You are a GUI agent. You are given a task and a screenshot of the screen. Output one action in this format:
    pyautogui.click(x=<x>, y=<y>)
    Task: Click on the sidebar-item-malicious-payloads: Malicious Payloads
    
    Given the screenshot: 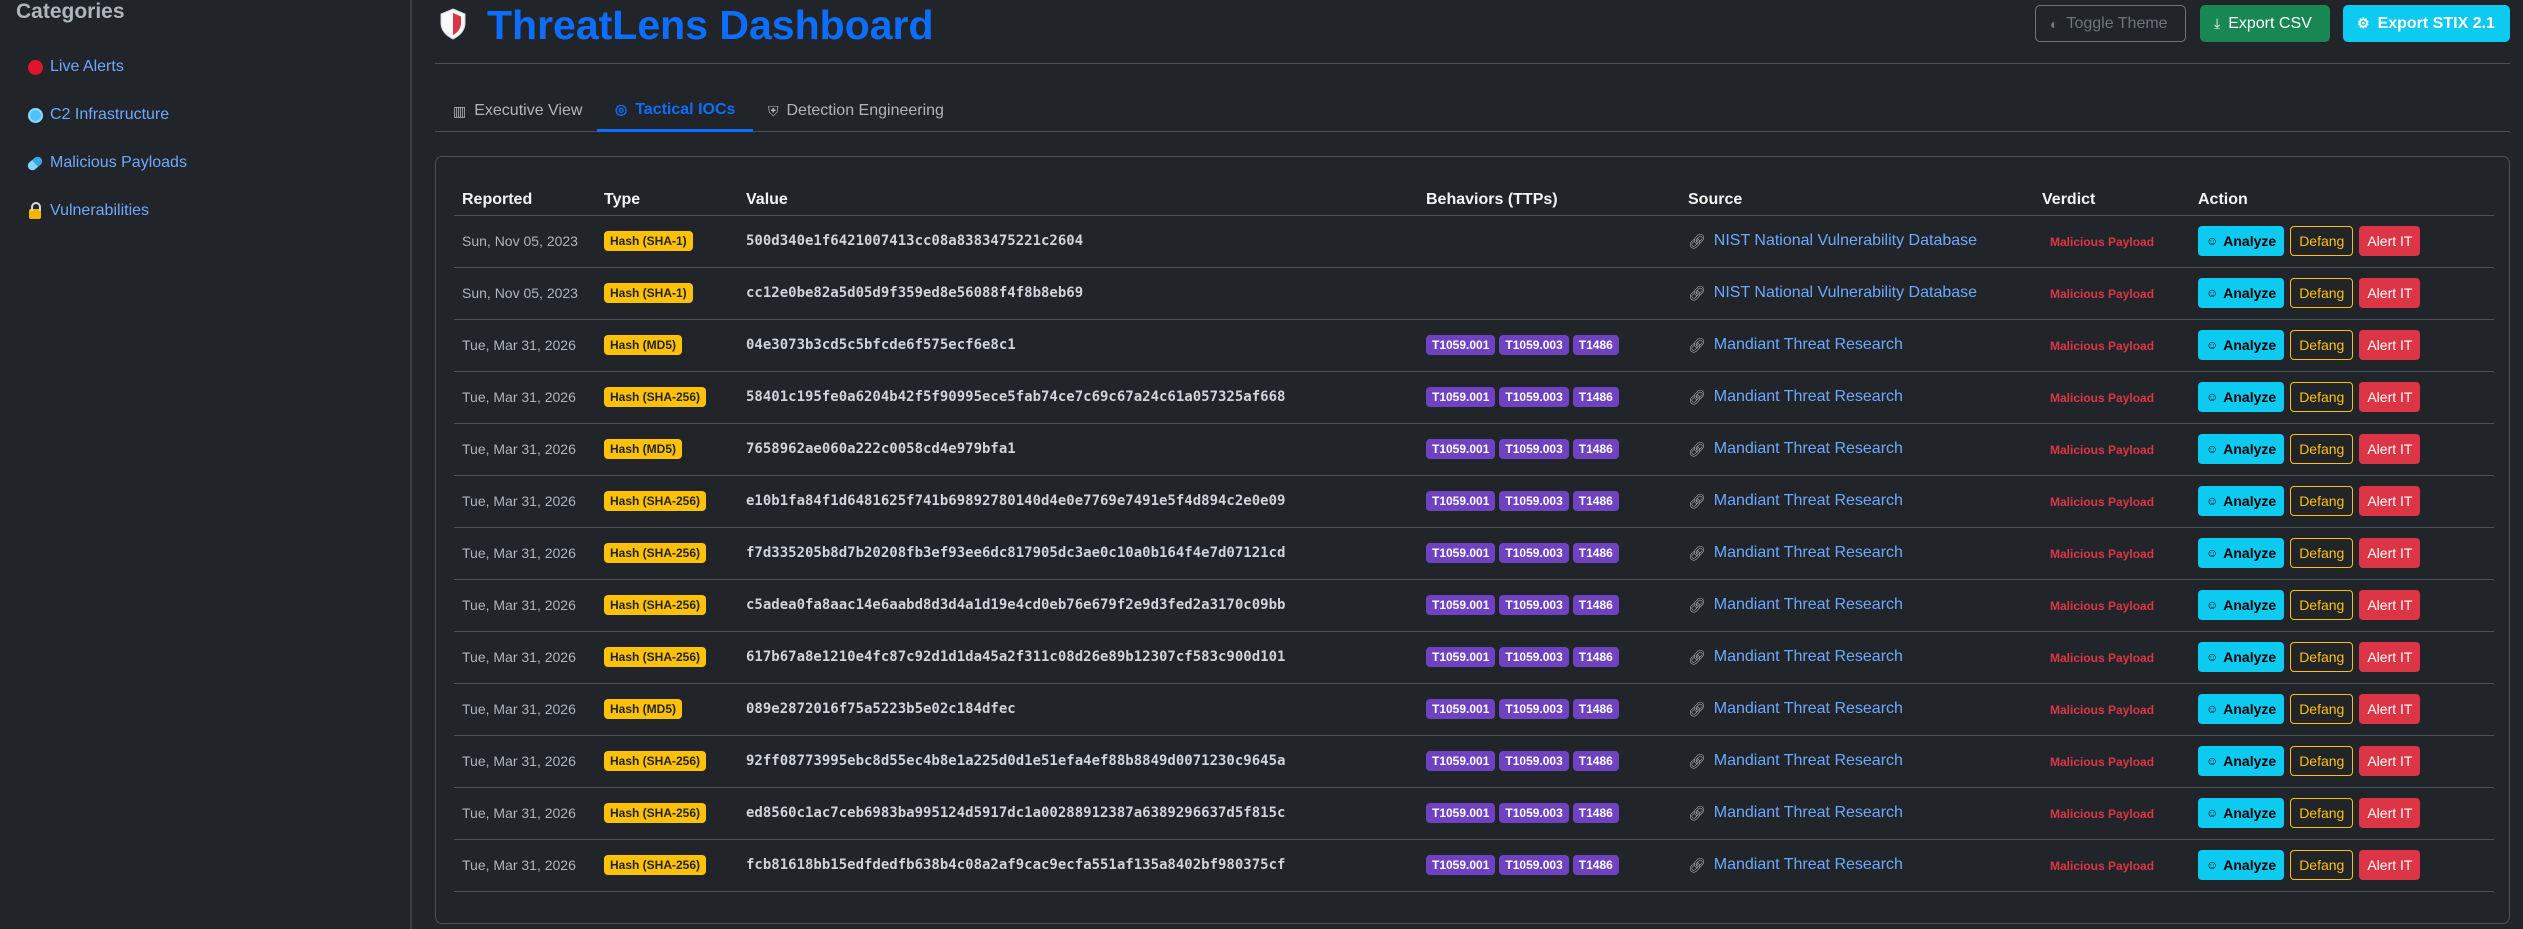 What is the action you would take?
    pyautogui.click(x=106, y=163)
    